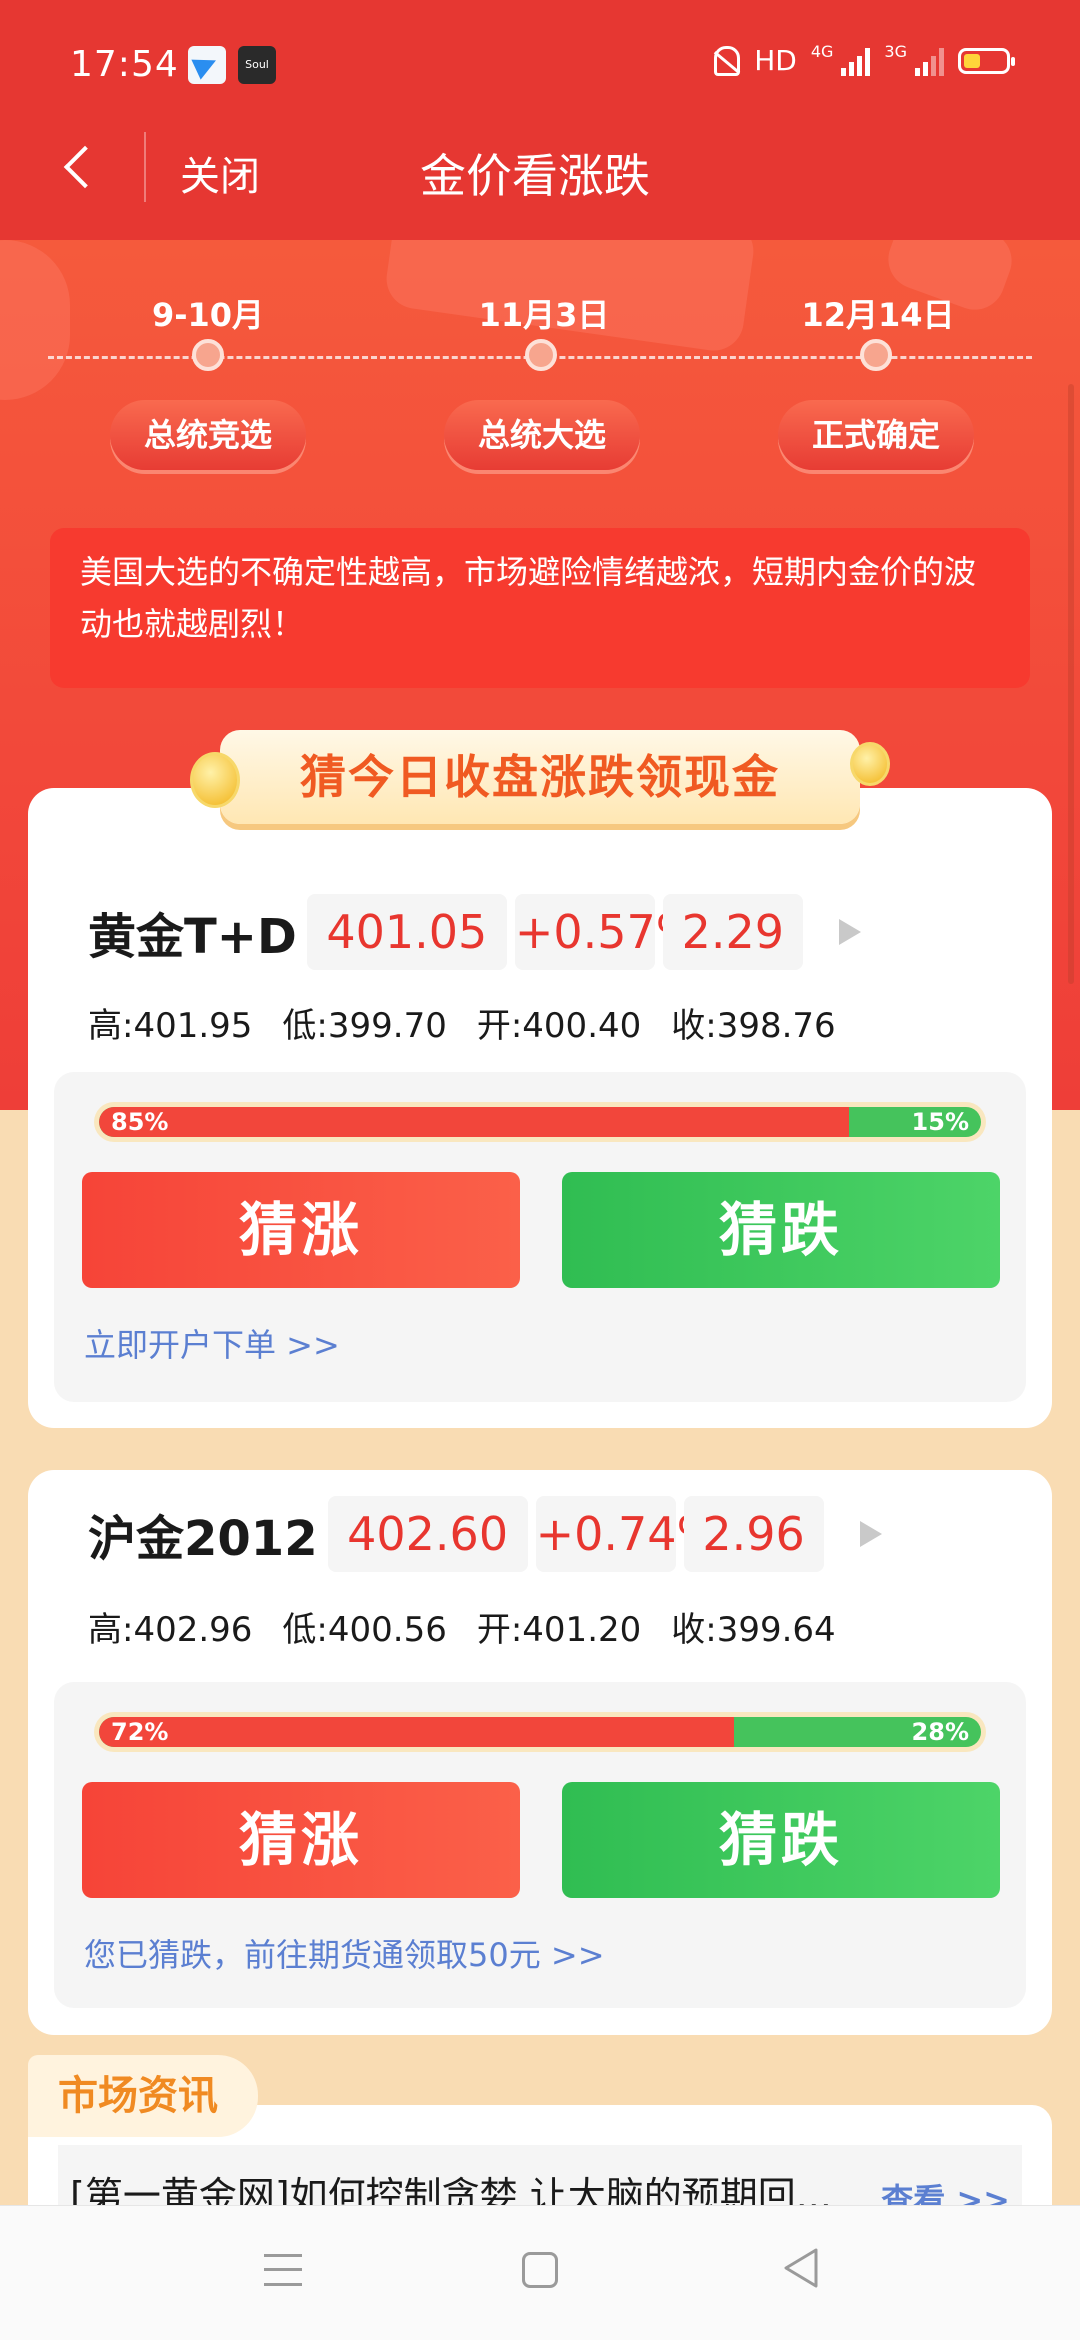  What do you see at coordinates (627, 1534) in the screenshot?
I see `change-pct-box: +0.74%` at bounding box center [627, 1534].